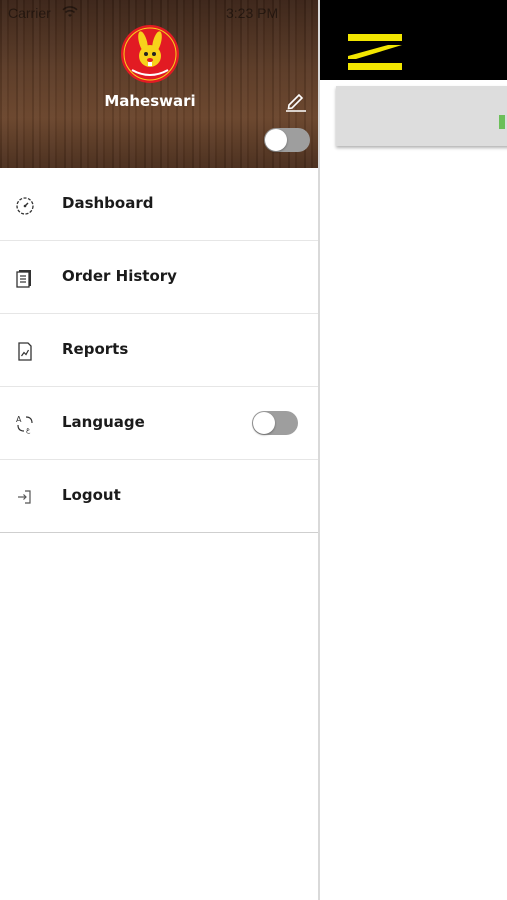 Image resolution: width=507 pixels, height=900 pixels. What do you see at coordinates (159, 204) in the screenshot?
I see `menu-item-dashboard: Dashboard` at bounding box center [159, 204].